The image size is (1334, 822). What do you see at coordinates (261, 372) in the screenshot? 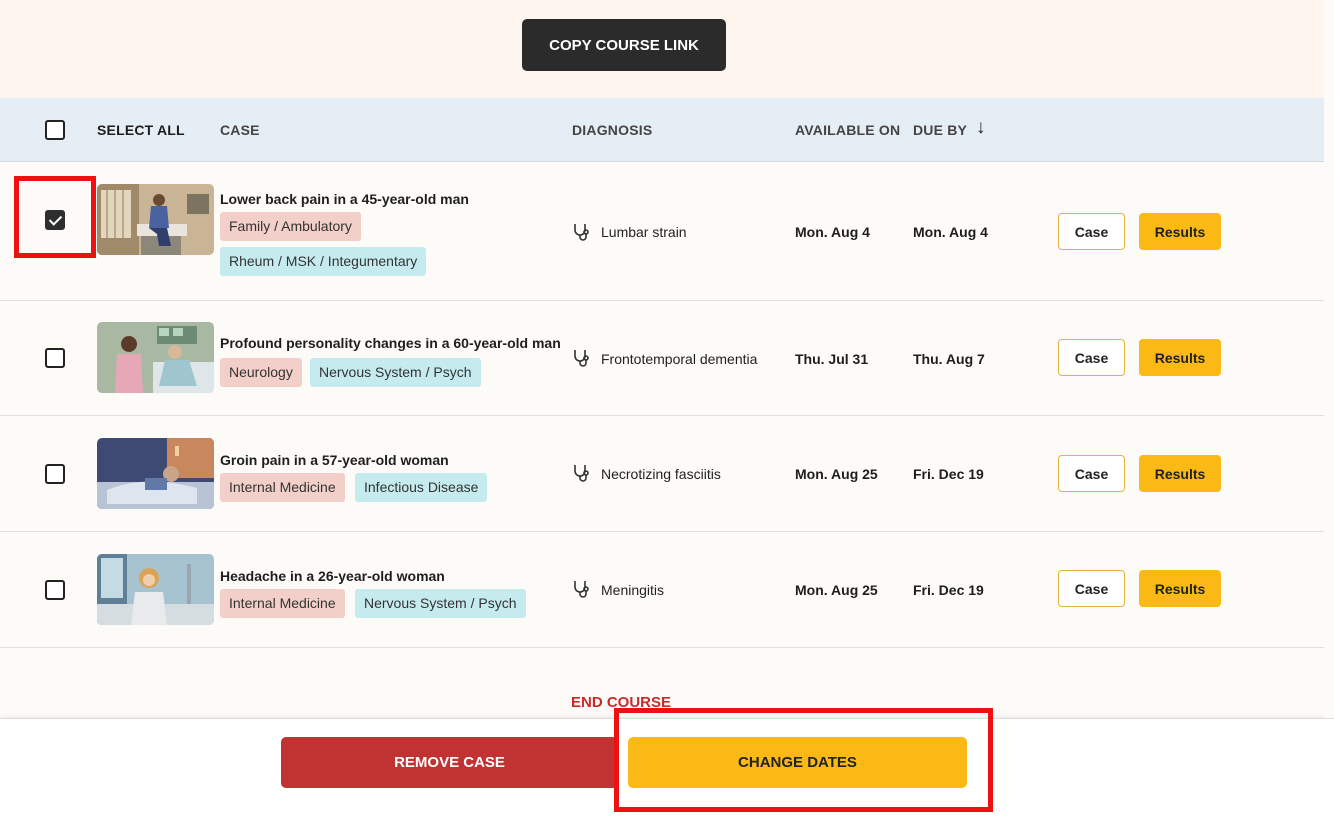
I see `category-tag: Neurology` at bounding box center [261, 372].